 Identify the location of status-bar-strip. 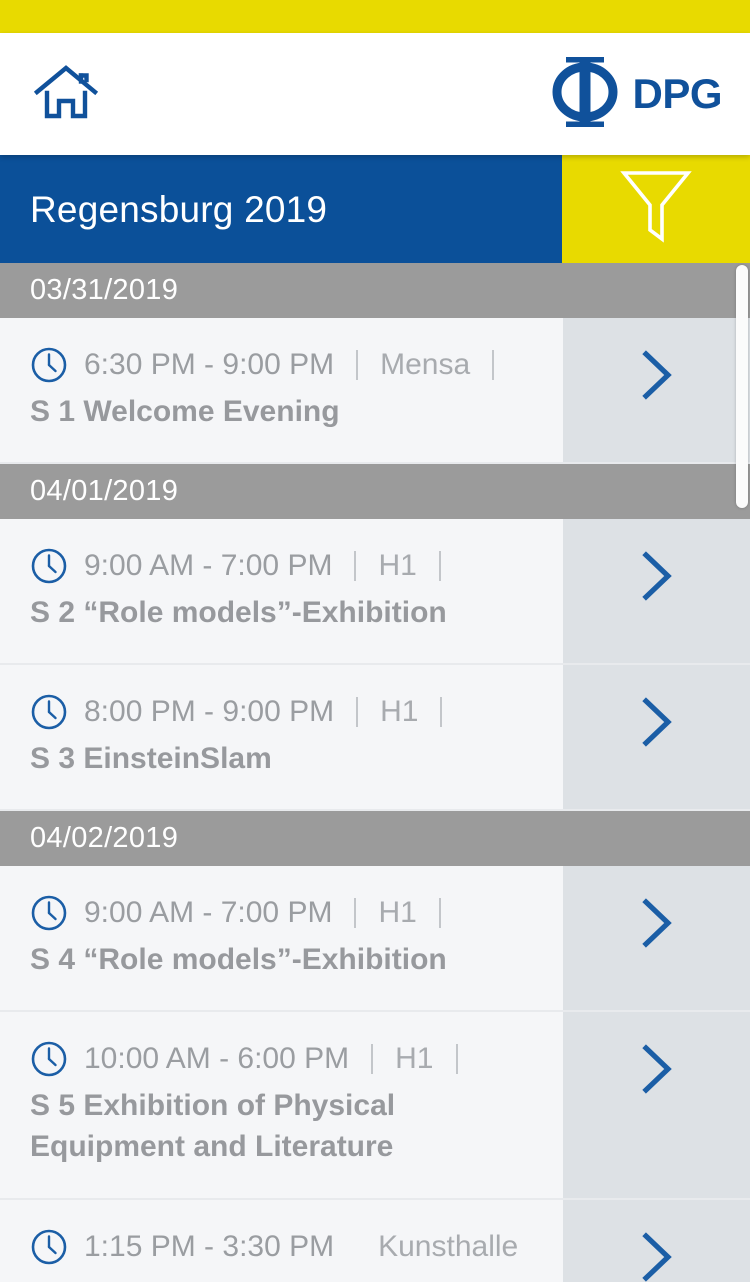
(375, 16).